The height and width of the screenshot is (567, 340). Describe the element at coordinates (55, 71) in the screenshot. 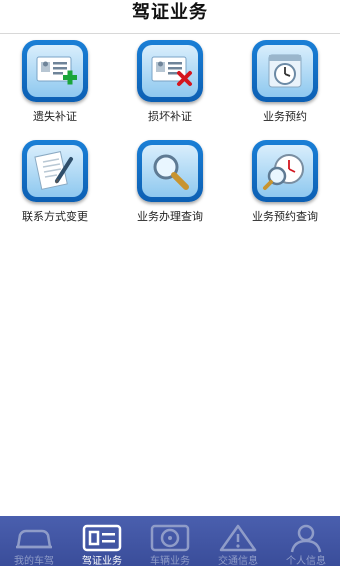

I see `id-card-plus-icon` at that location.